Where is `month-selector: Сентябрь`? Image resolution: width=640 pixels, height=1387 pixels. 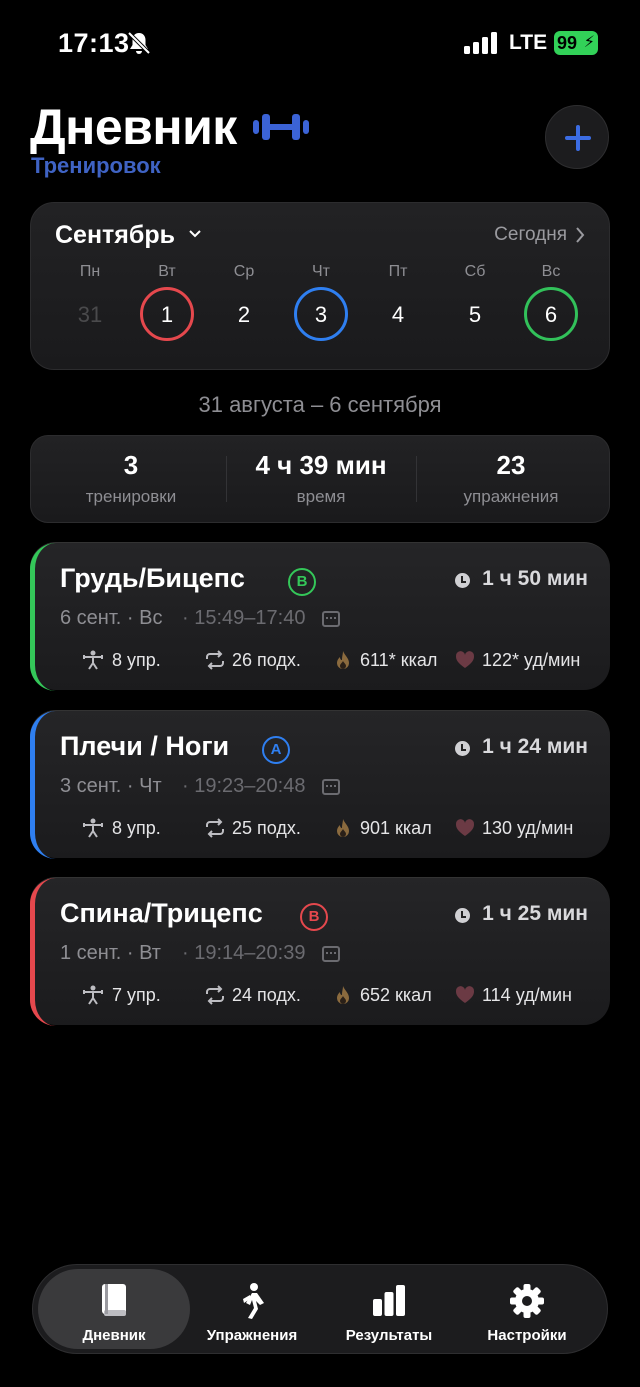
month-selector: Сентябрь is located at coordinates (115, 235).